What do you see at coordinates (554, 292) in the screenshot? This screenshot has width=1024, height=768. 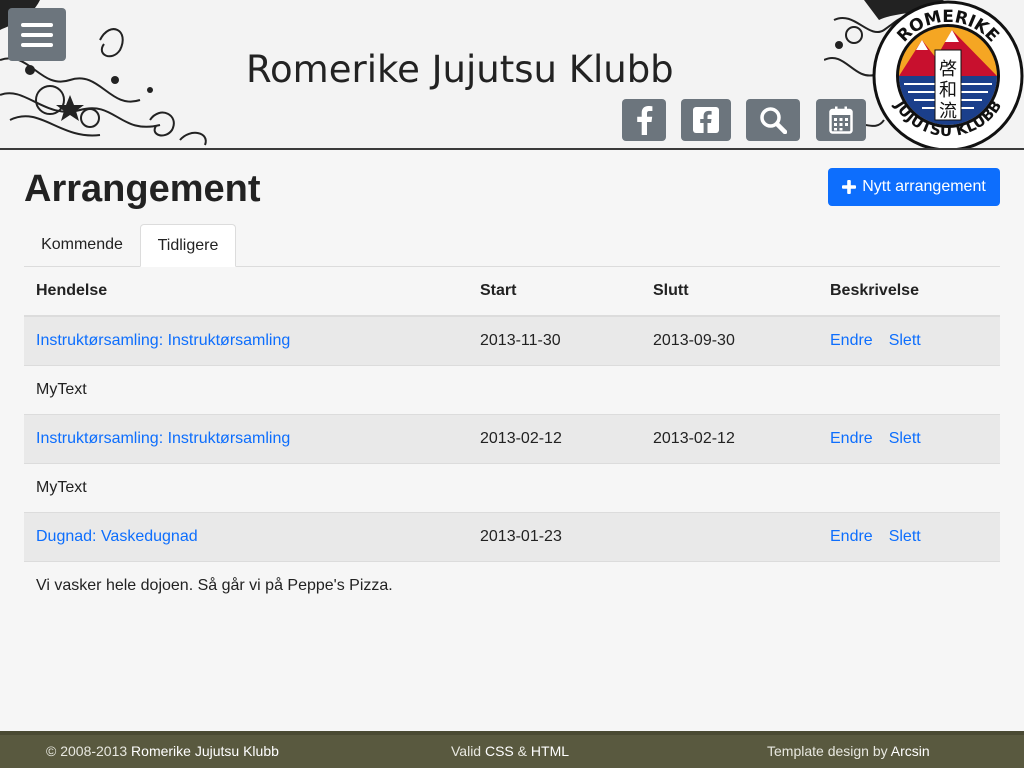 I see `column-header-start: Start` at bounding box center [554, 292].